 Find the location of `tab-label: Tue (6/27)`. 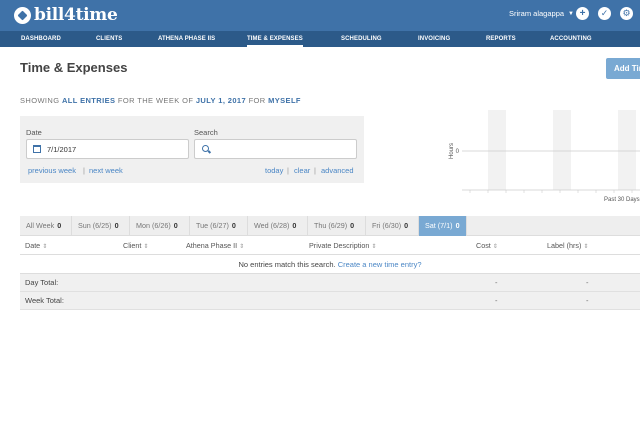

tab-label: Tue (6/27) is located at coordinates (212, 225).